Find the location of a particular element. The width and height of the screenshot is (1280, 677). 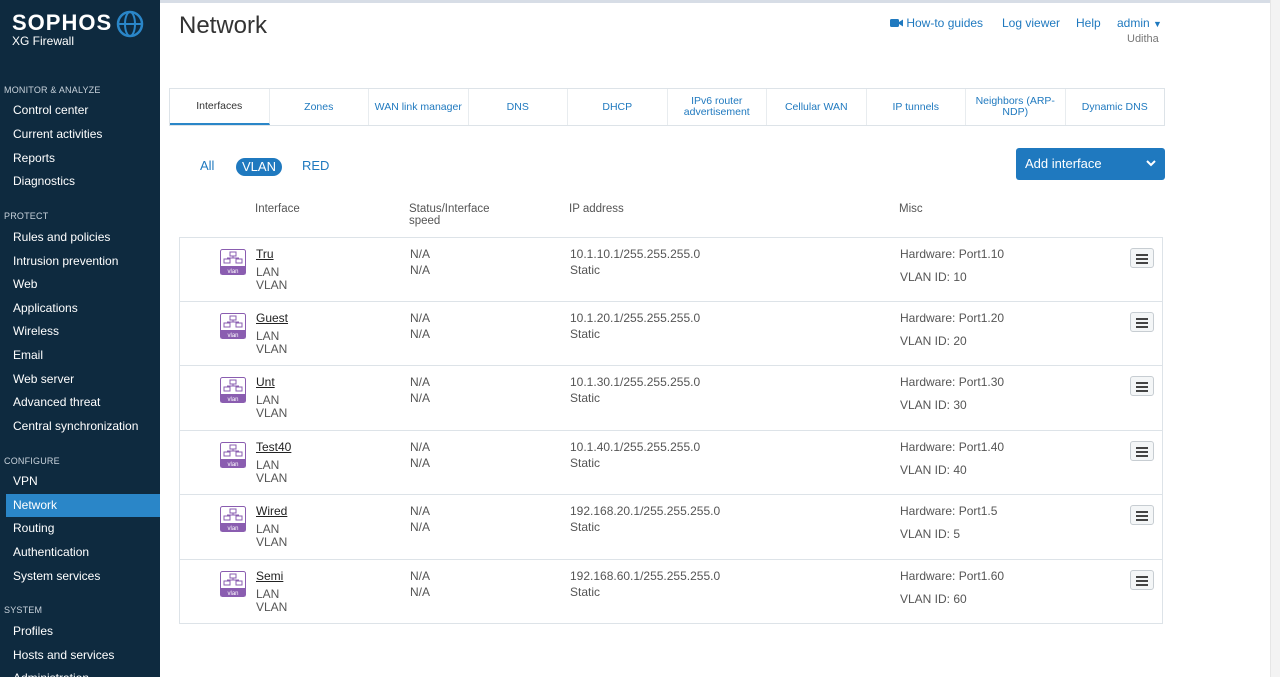

sidebar-item-applications: Applications is located at coordinates (83, 308).